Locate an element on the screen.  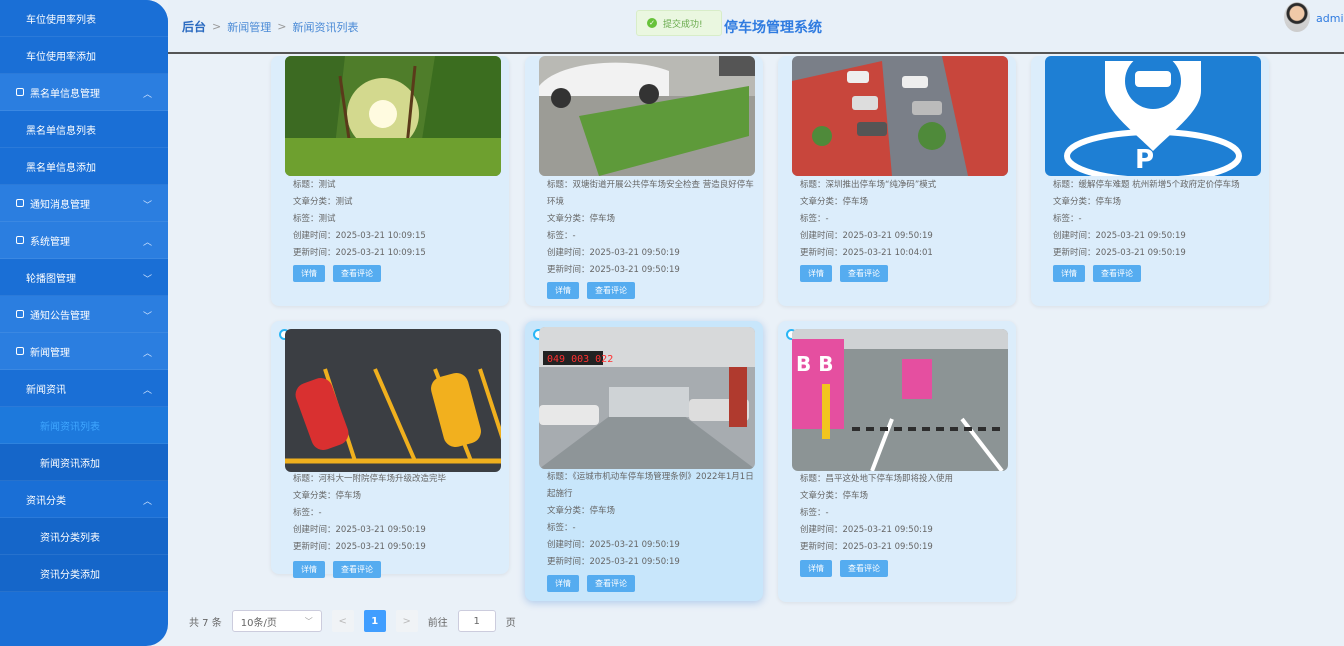
top-header: 后台 > 新闻管理 > 新闻资讯列表 停车场管理系统 ✓ 提交成功! admin is located at coordinates (756, 27).